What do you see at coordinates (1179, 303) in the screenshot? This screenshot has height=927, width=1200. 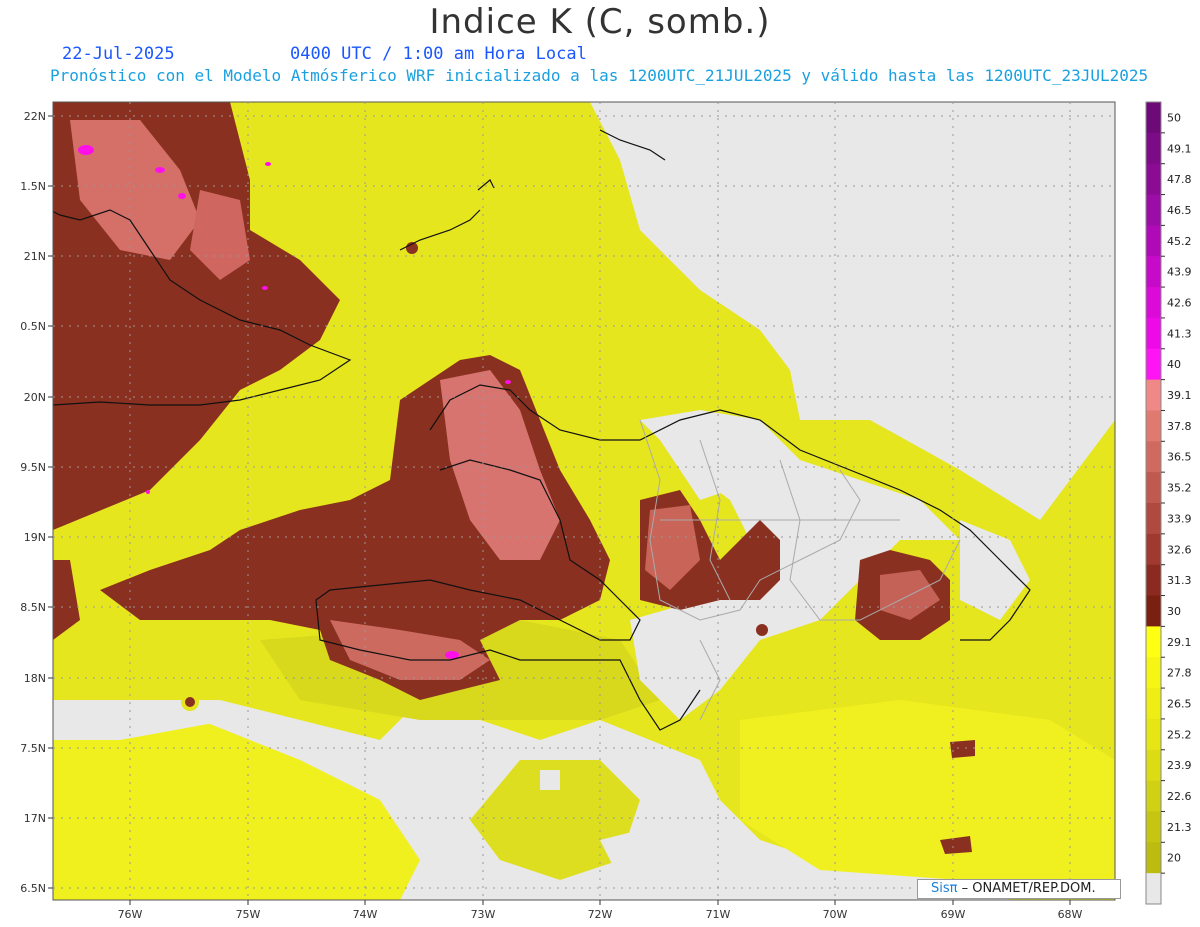 I see `colorbar-label: 42.6` at bounding box center [1179, 303].